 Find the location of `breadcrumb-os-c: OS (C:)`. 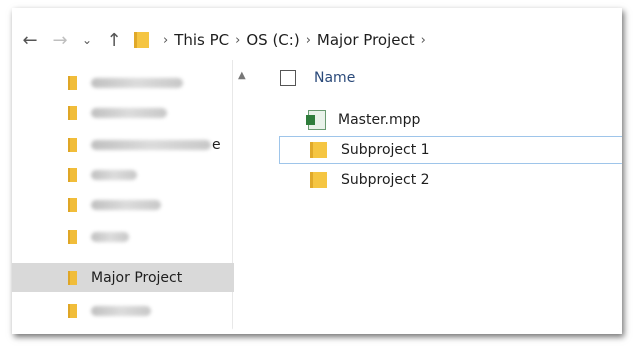

breadcrumb-os-c: OS (C:) is located at coordinates (272, 40).